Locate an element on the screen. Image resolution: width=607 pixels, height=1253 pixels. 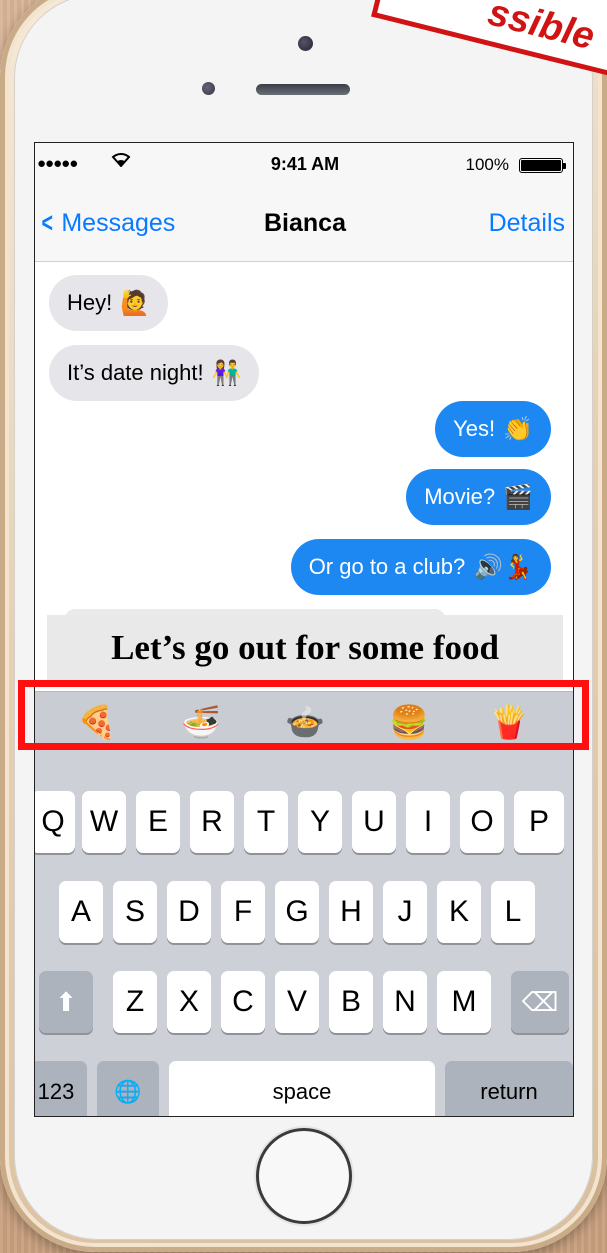
key-p: P is located at coordinates (539, 822).